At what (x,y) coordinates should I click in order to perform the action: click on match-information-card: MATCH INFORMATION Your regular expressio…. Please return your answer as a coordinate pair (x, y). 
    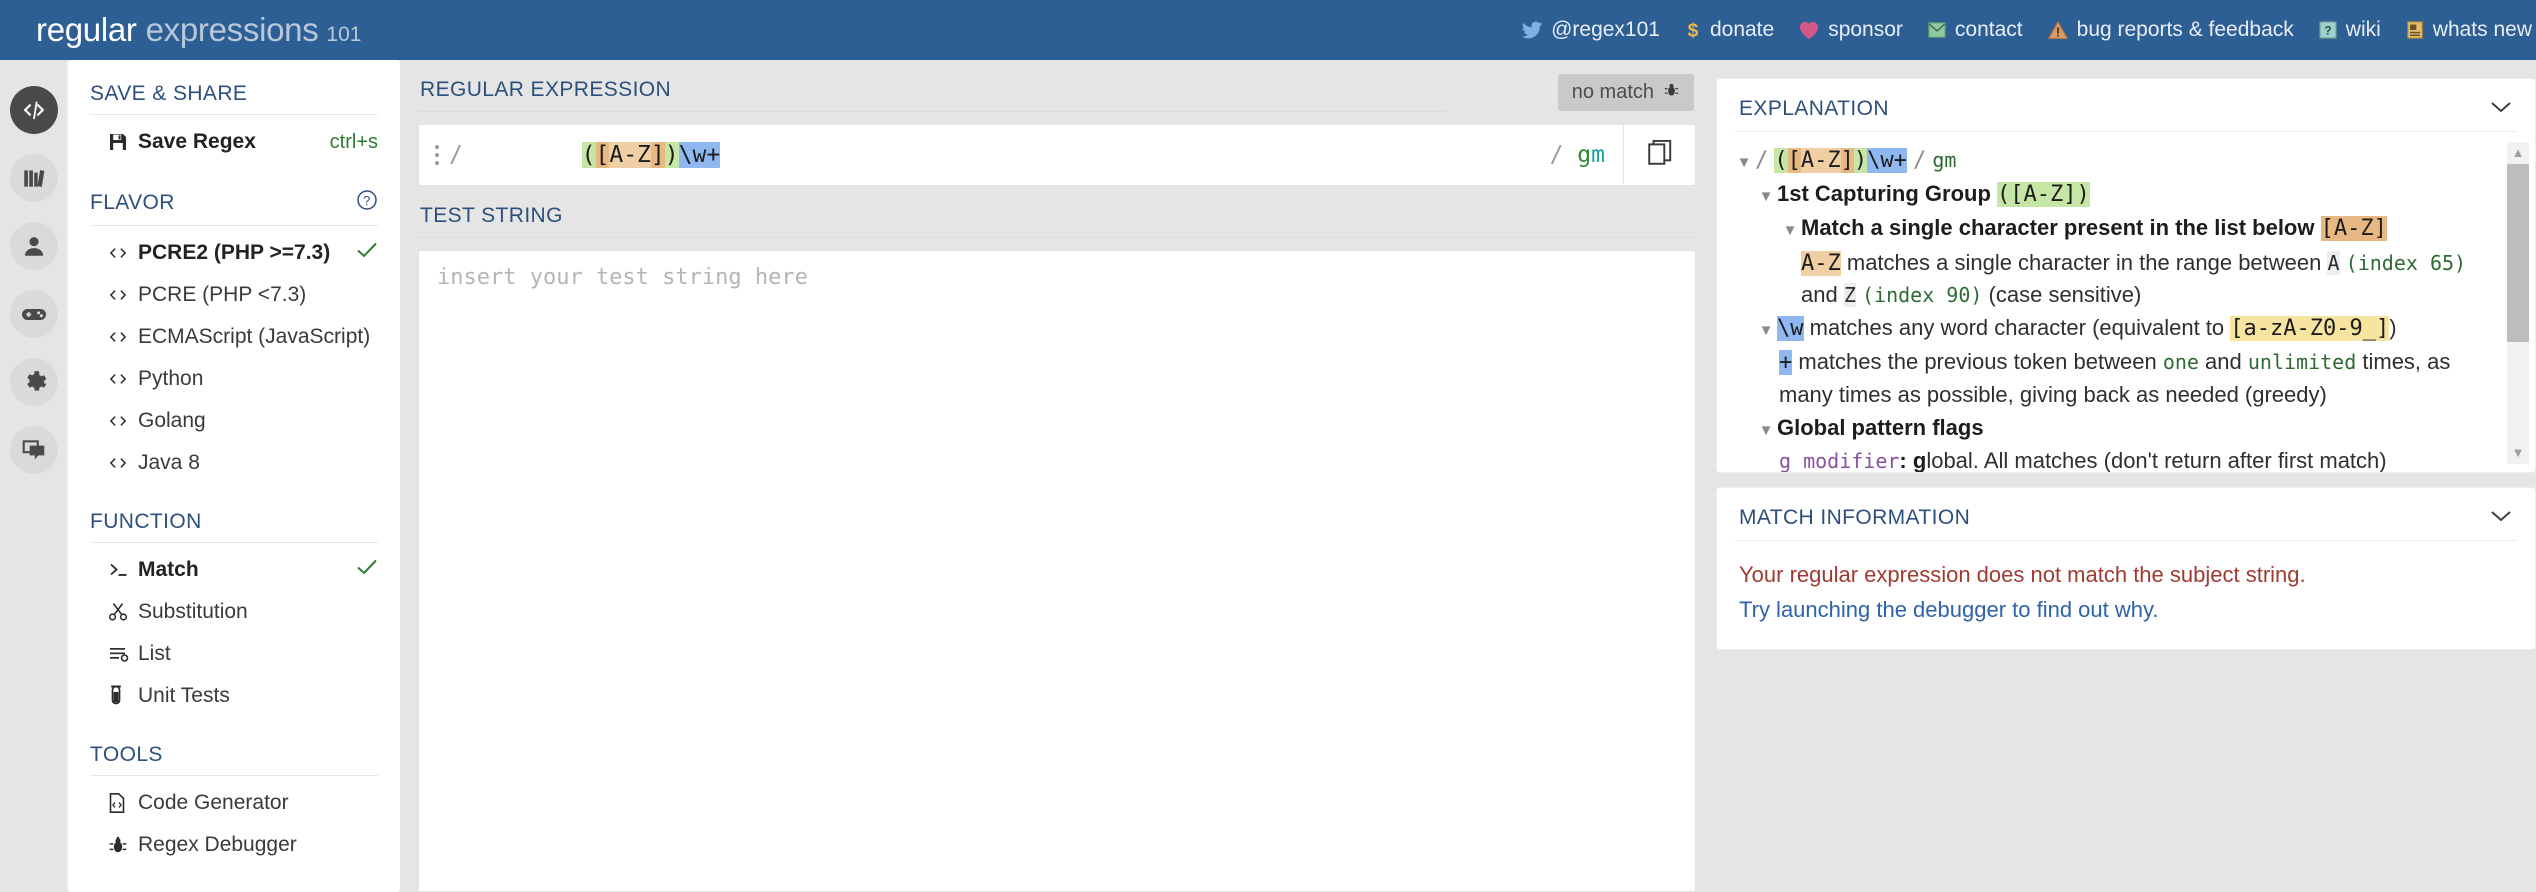
    Looking at the image, I should click on (2126, 569).